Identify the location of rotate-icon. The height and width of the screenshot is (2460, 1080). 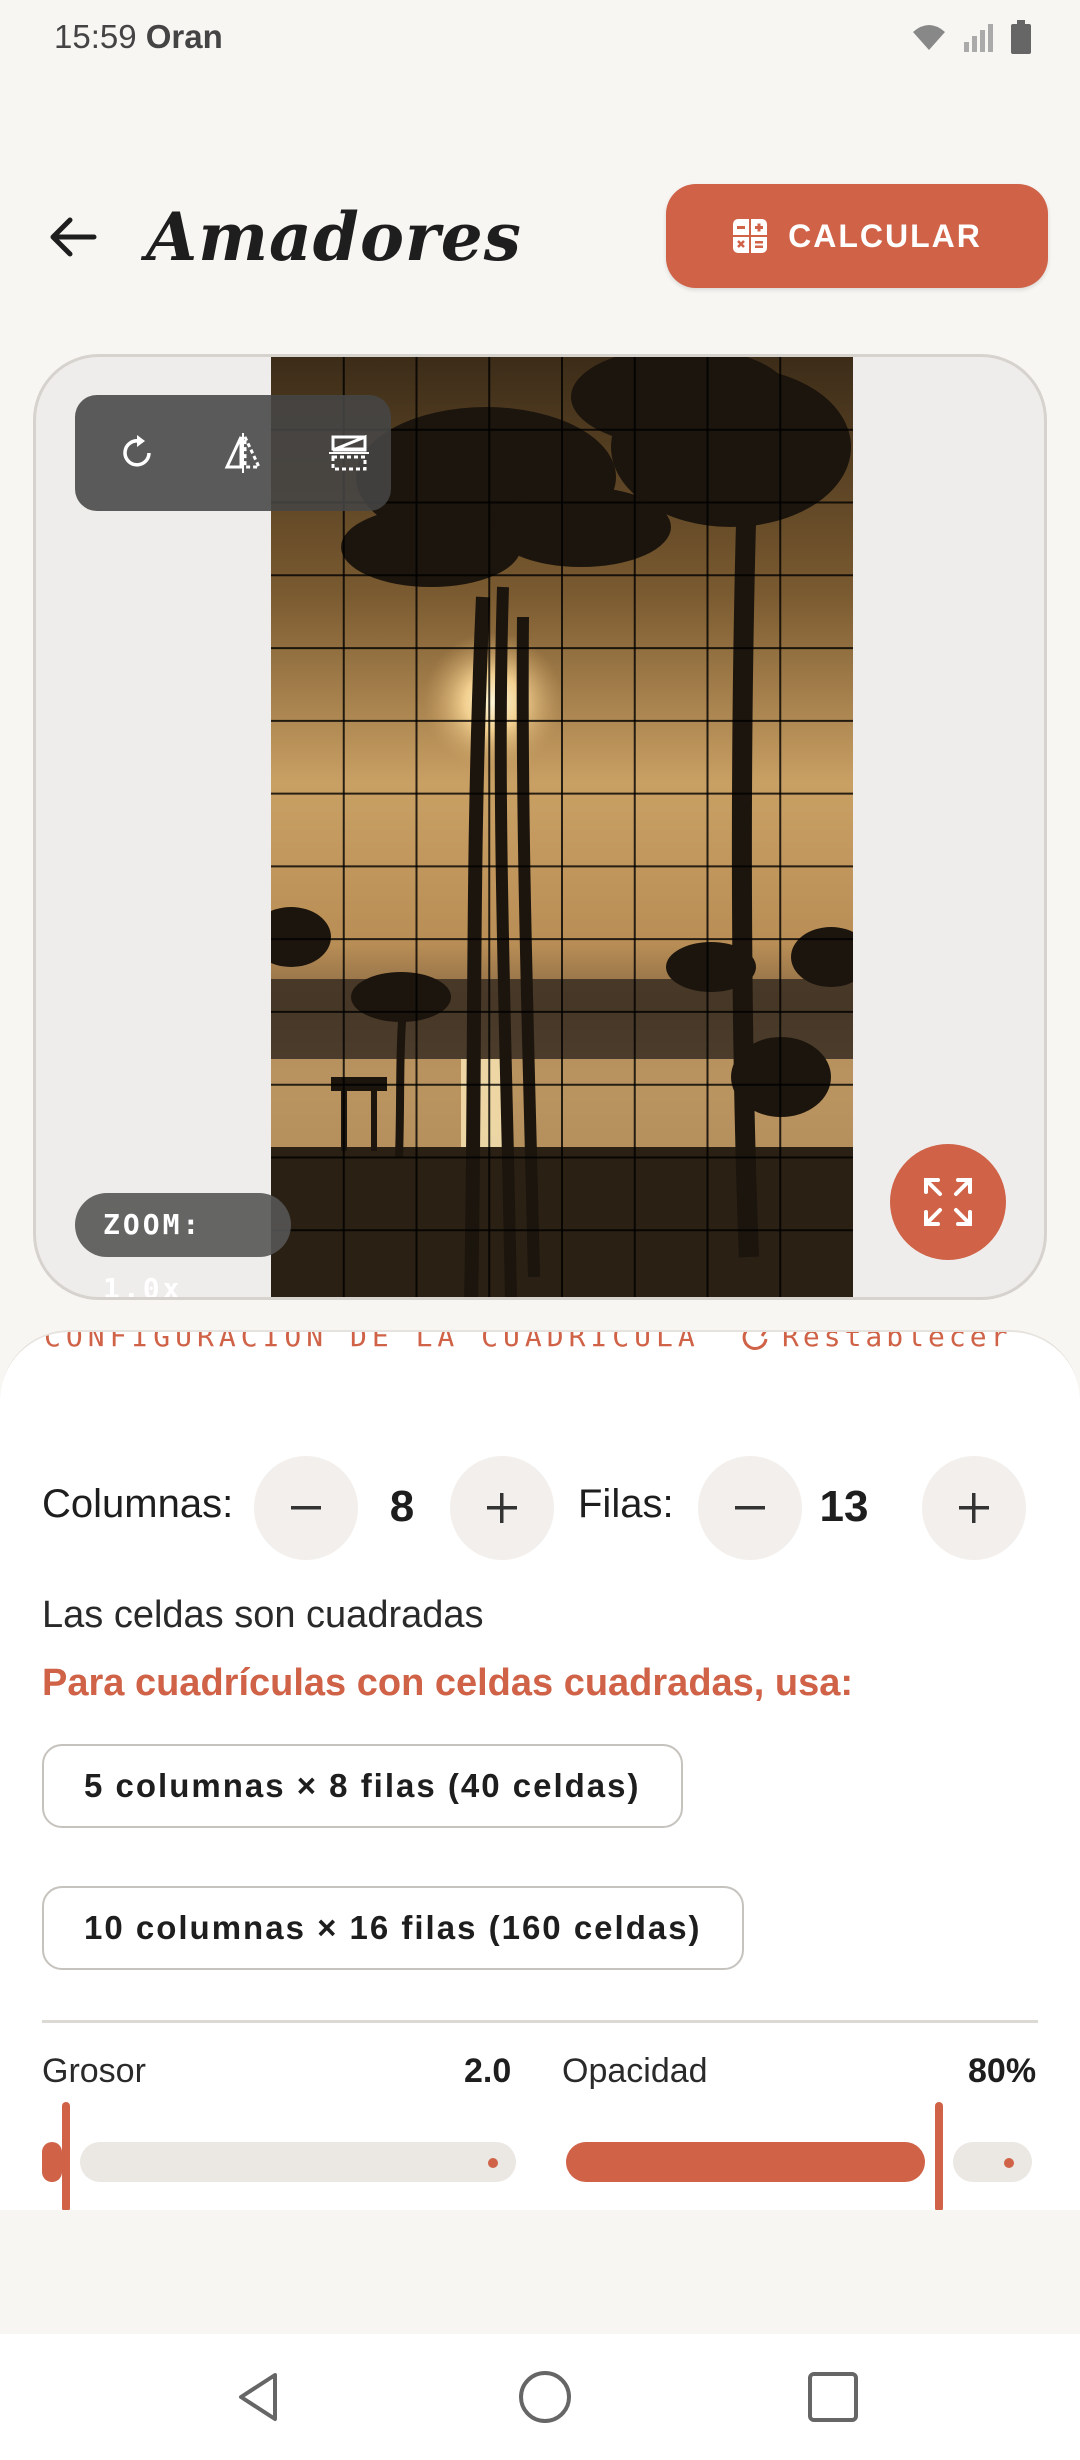
(137, 451).